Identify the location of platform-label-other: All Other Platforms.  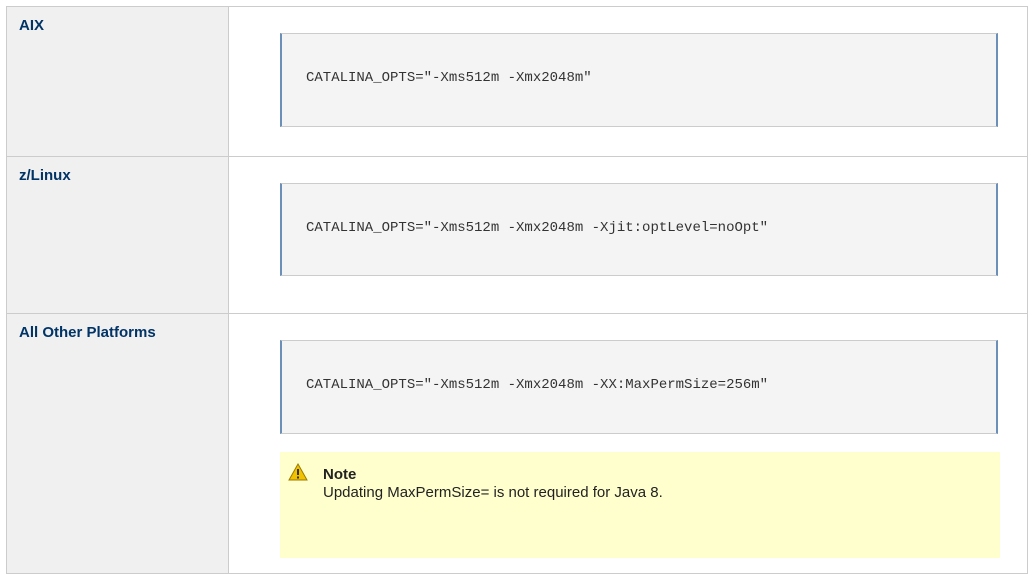
(87, 332).